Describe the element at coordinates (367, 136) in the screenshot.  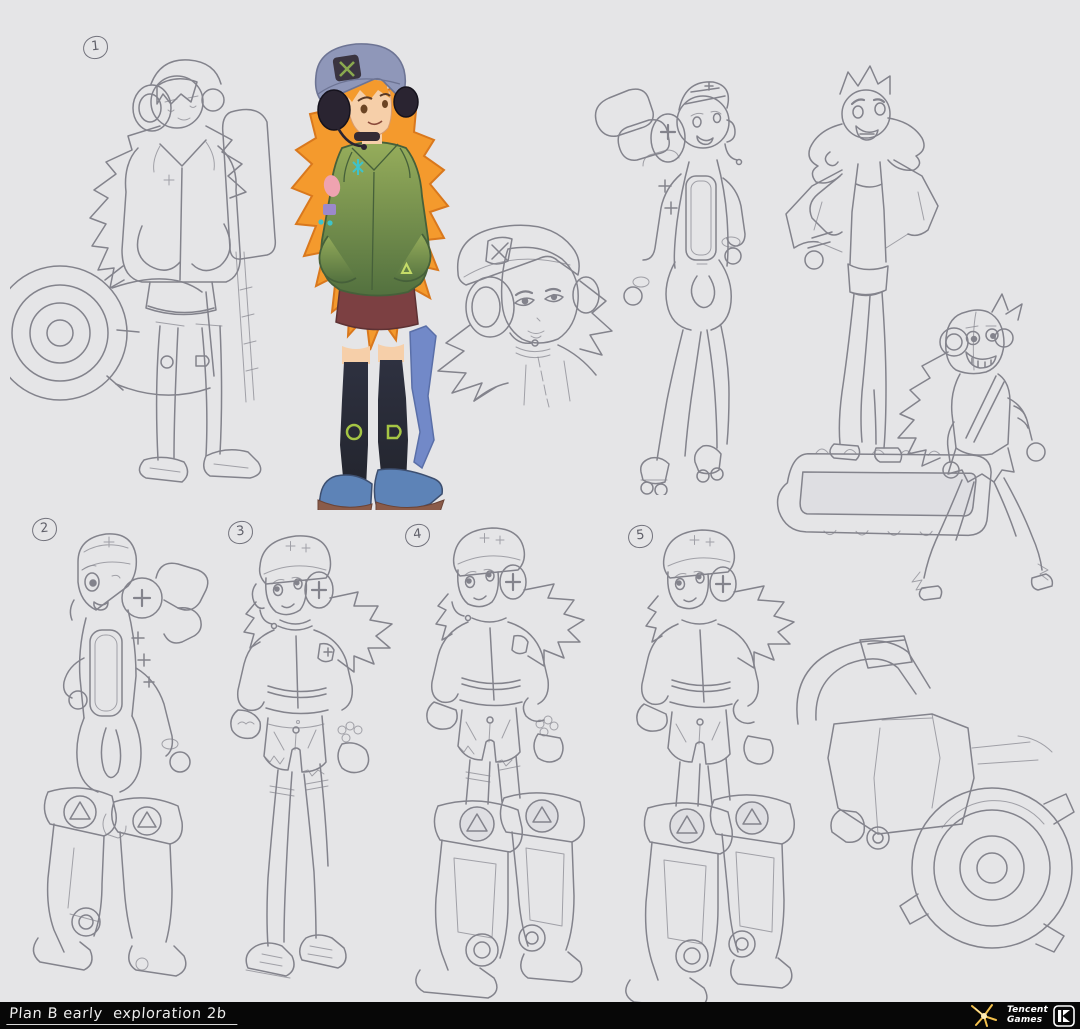
I see `choker` at that location.